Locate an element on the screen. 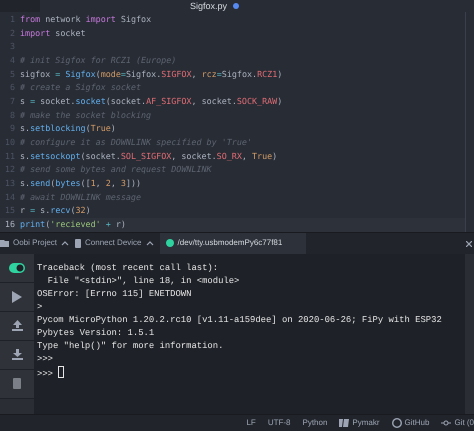  code-line: s = socket.socket(socket.AF_SIGFOX, socket.SOCK_RAW) is located at coordinates (151, 101).